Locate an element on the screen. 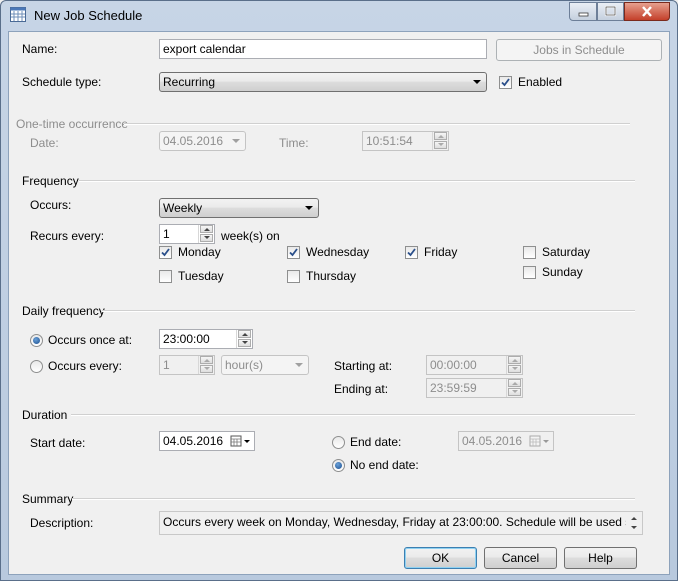 The width and height of the screenshot is (678, 581). close-button is located at coordinates (647, 11).